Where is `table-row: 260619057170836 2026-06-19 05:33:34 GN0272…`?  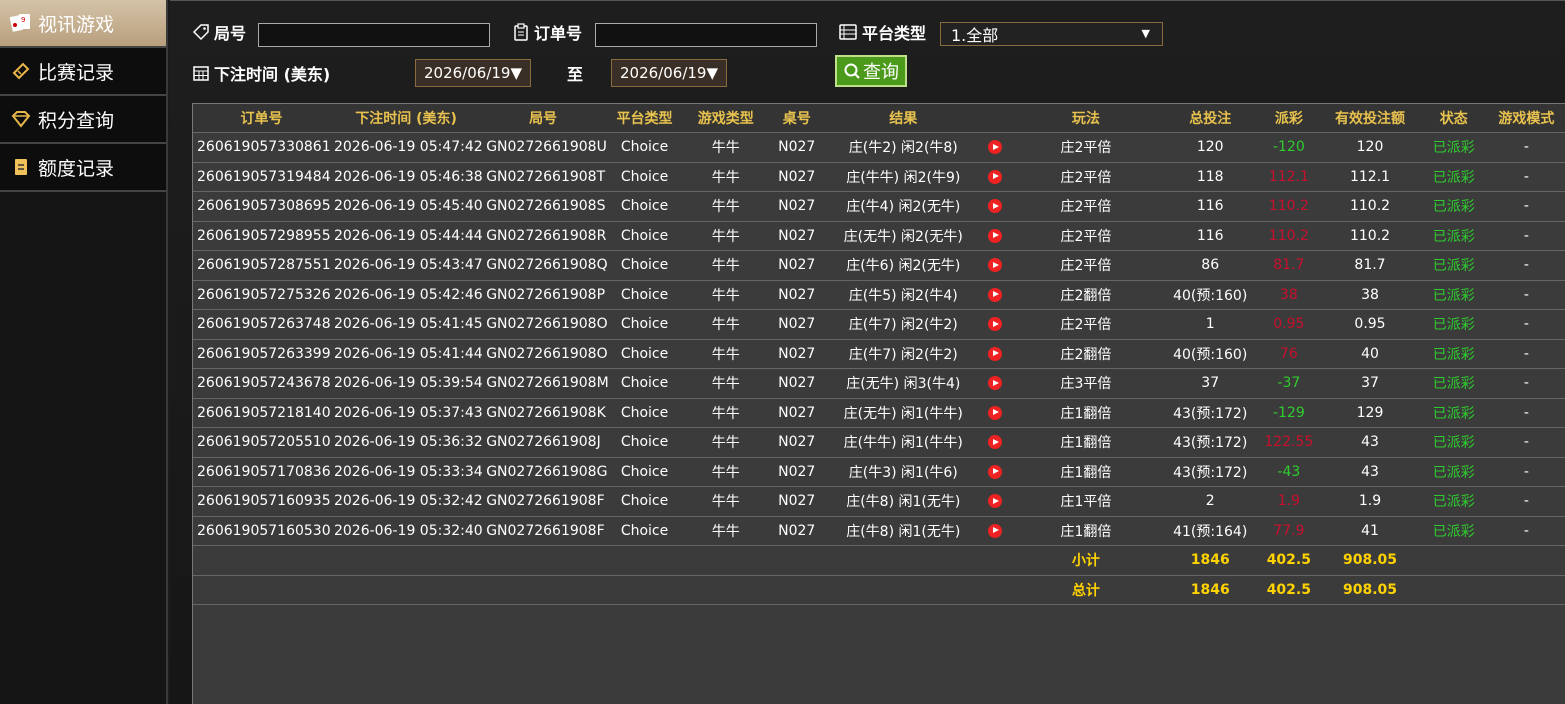
table-row: 260619057170836 2026-06-19 05:33:34 GN0272… is located at coordinates (879, 472).